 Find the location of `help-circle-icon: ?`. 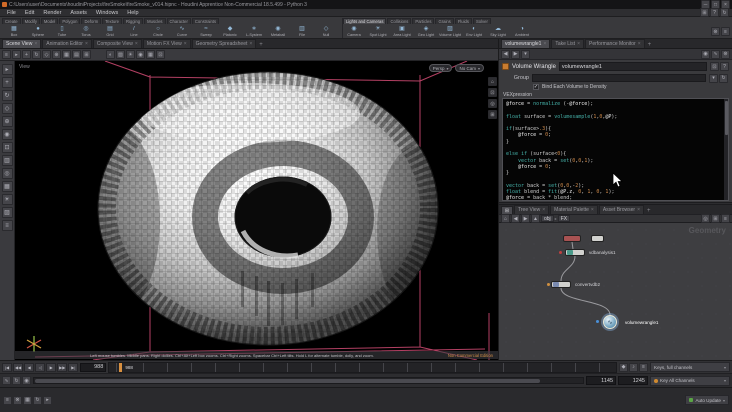

help-circle-icon: ? is located at coordinates (724, 66).